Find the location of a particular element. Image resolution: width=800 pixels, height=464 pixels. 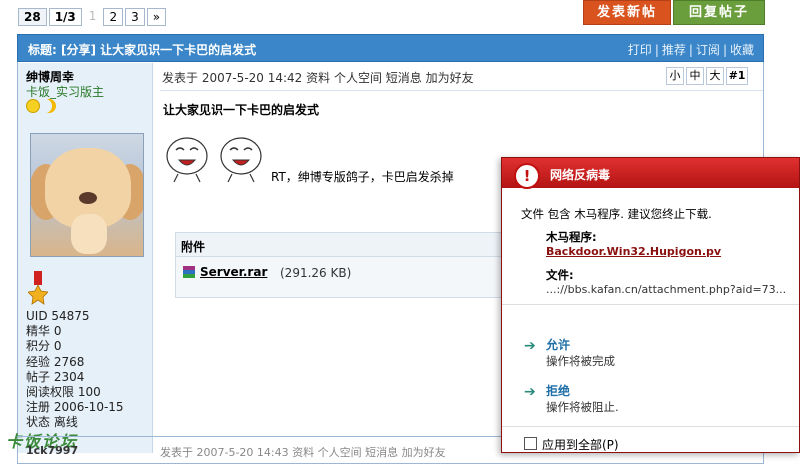

apply-all-label: 应用到全部(P) is located at coordinates (580, 444).